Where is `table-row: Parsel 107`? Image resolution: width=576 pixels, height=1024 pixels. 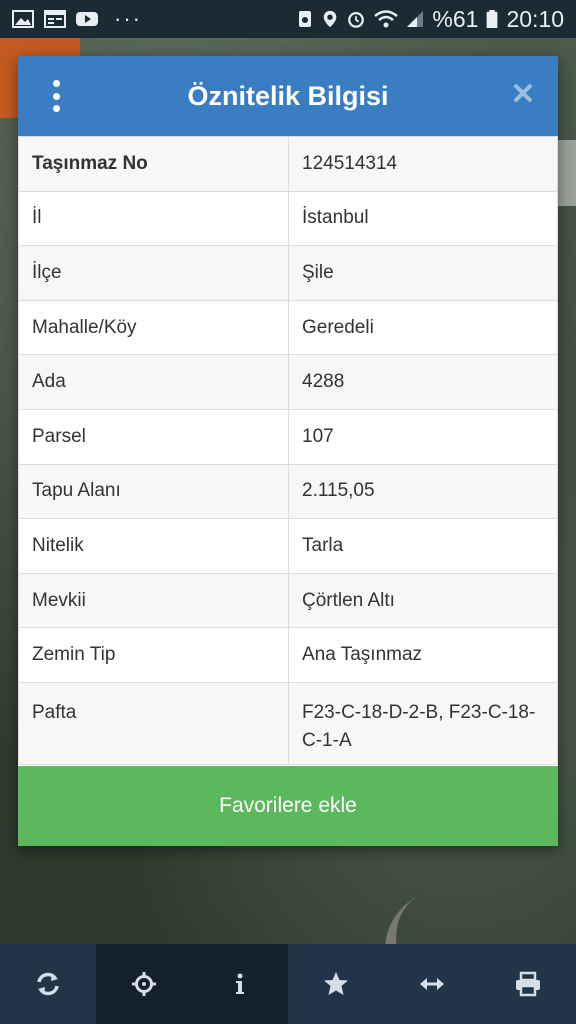 table-row: Parsel 107 is located at coordinates (288, 436).